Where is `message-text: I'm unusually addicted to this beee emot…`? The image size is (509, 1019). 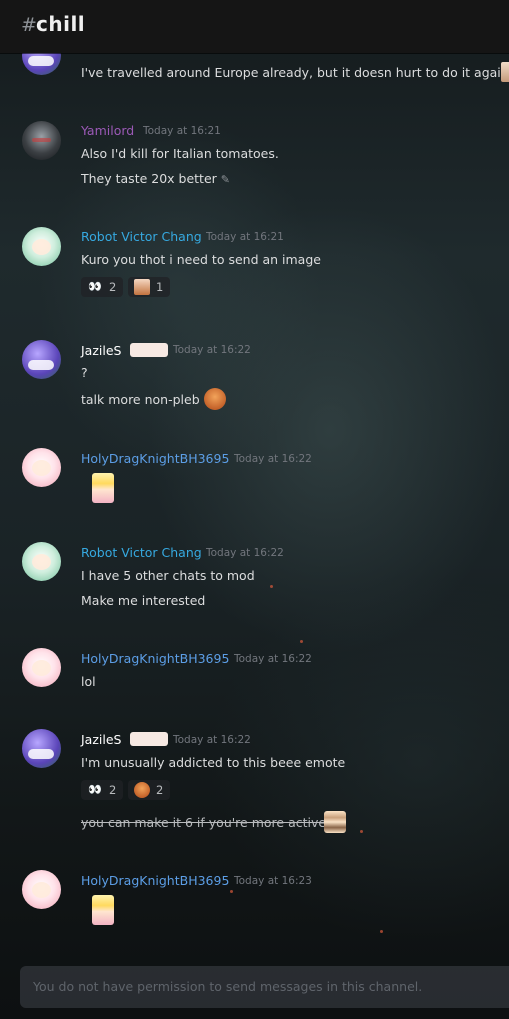
message-text: I'm unusually addicted to this beee emot… is located at coordinates (213, 762).